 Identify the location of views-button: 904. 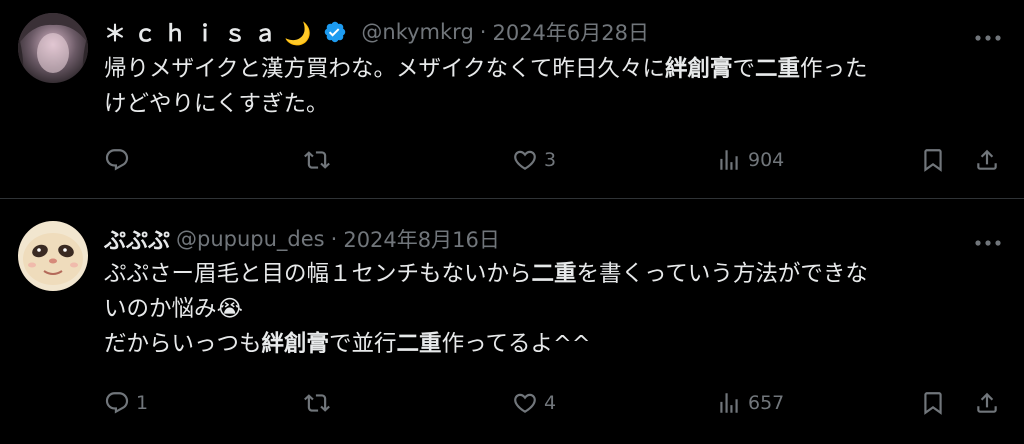
(750, 160).